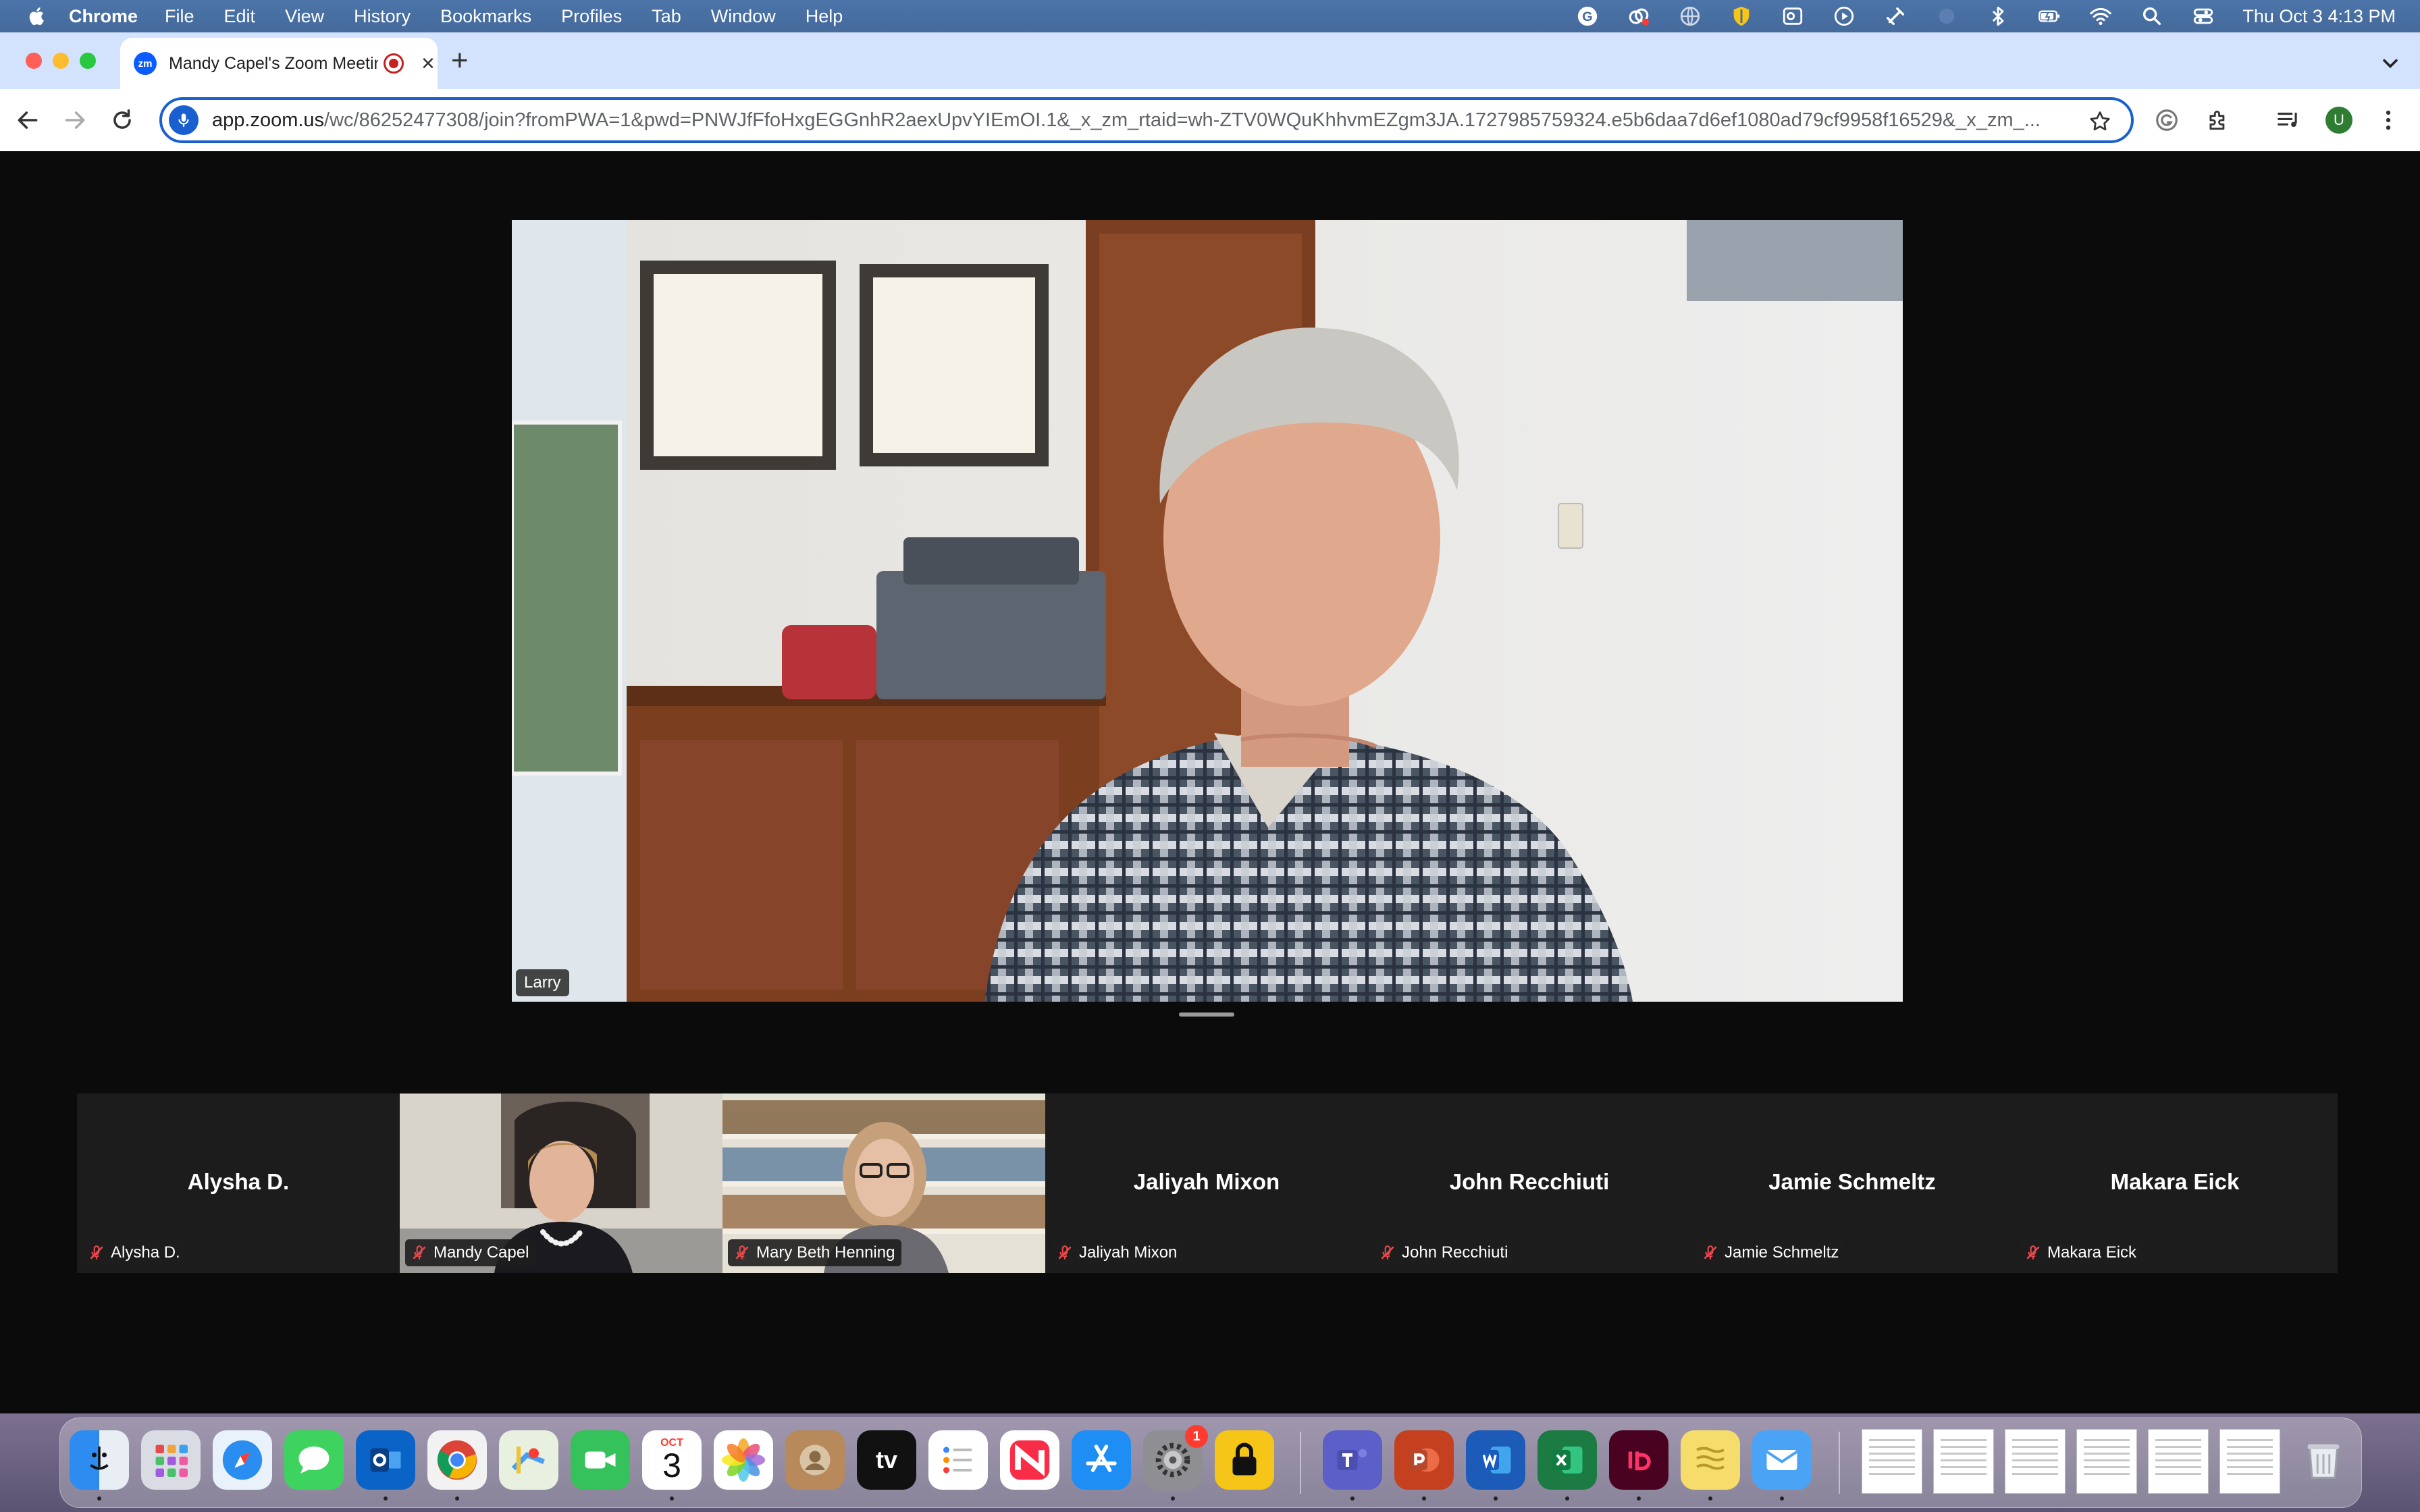 Image resolution: width=2420 pixels, height=1512 pixels. I want to click on photos-icon, so click(743, 1460).